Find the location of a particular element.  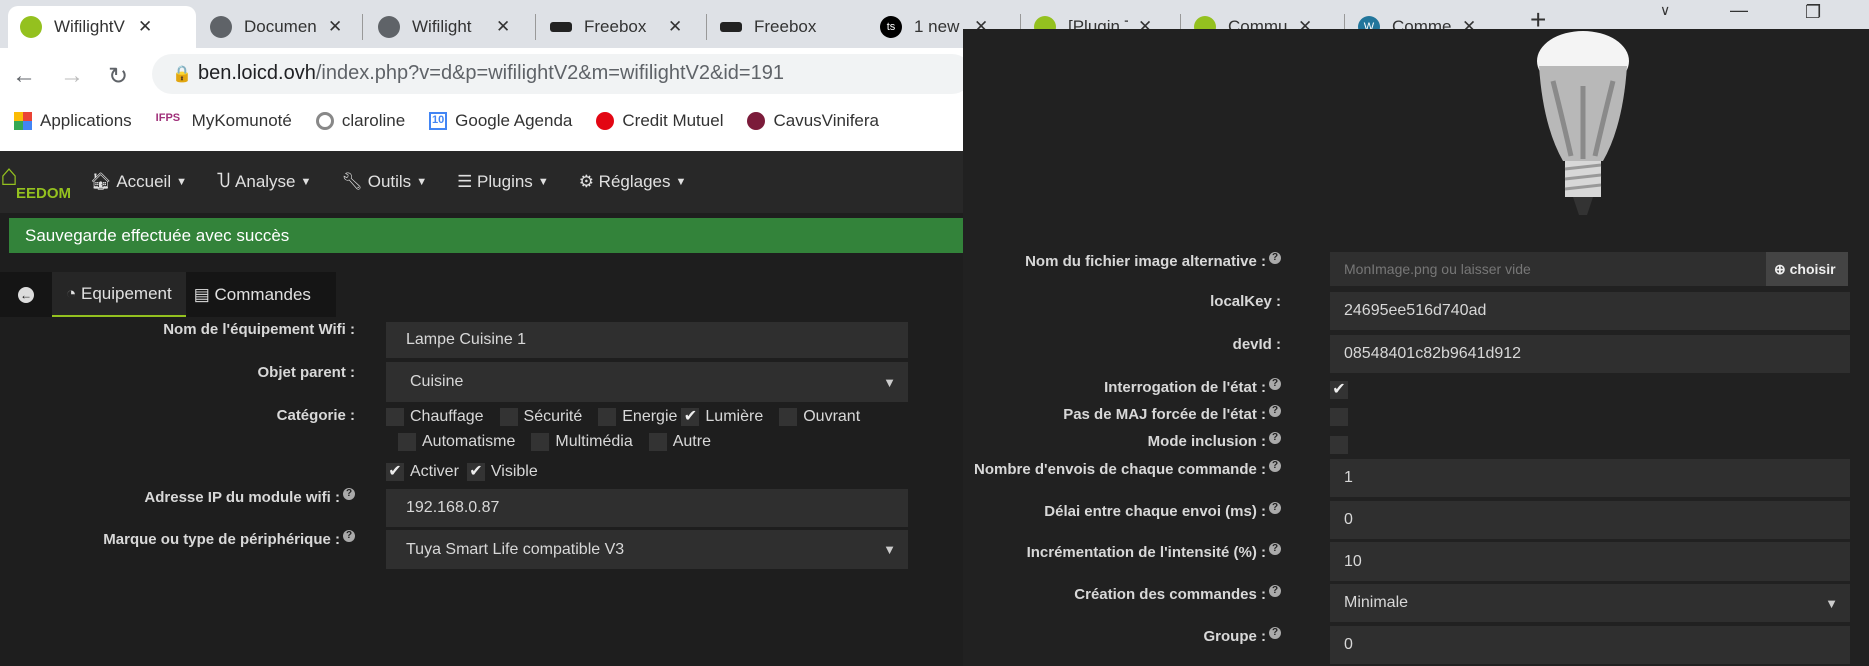

menu-plugins: ☰ Plugins ▼ is located at coordinates (503, 182).